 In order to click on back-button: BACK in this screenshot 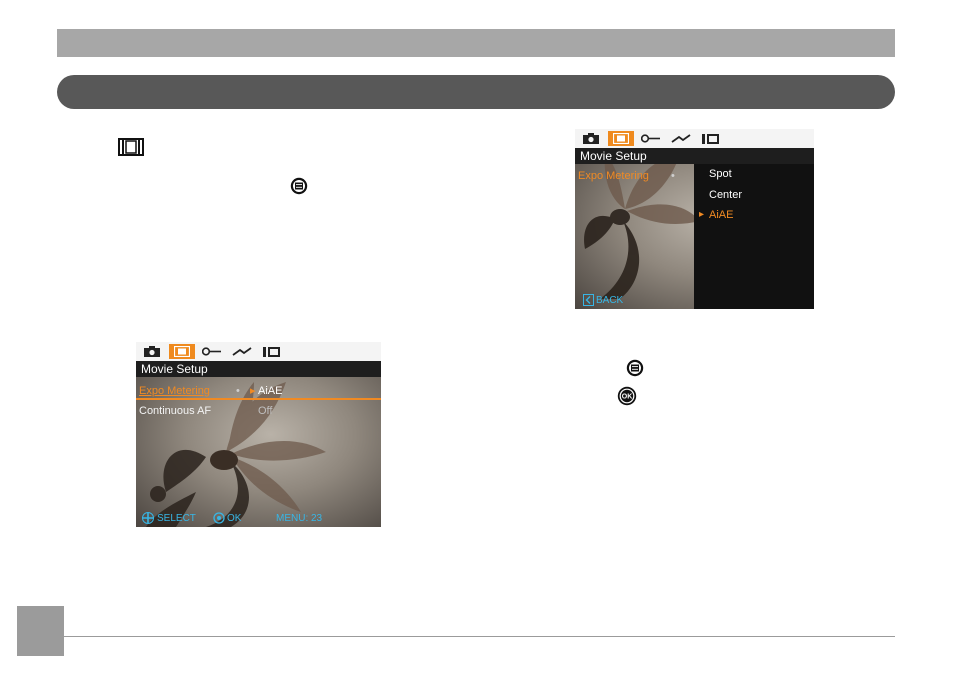, I will do `click(603, 300)`.